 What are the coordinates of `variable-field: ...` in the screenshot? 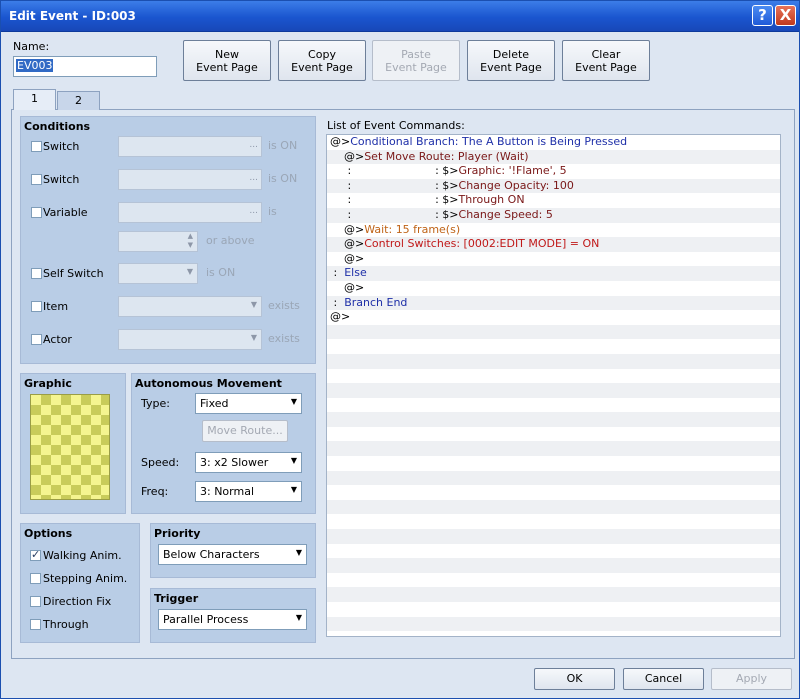 It's located at (190, 212).